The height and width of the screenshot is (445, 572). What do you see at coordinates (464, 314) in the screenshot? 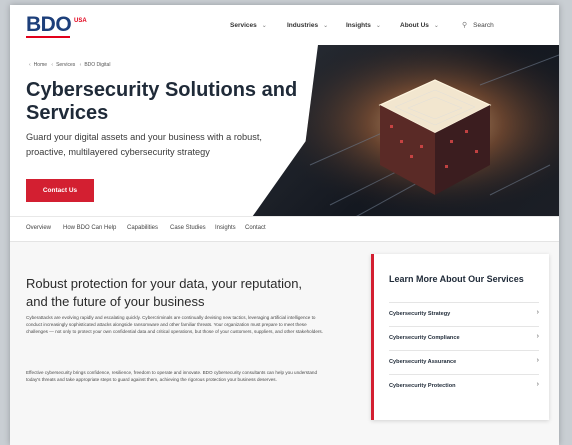
I see `service-link-cybersecurity-strategy: Cybersecurity Strategy ›` at bounding box center [464, 314].